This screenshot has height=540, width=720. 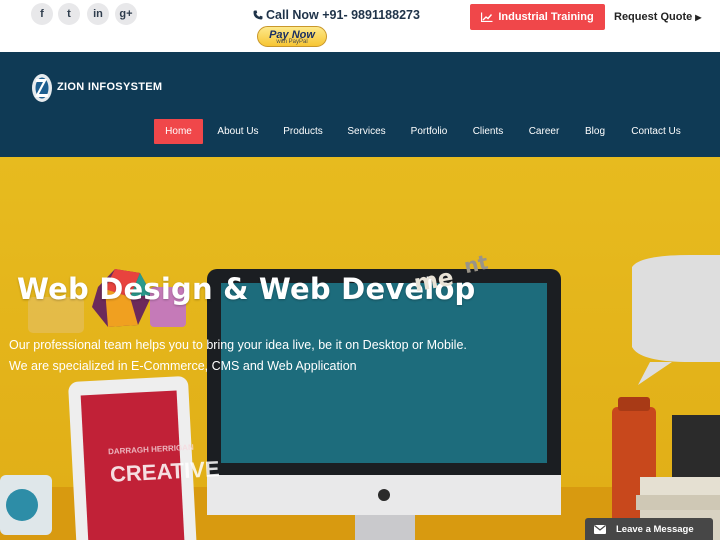 I want to click on google-plus-icon: g+, so click(x=126, y=14).